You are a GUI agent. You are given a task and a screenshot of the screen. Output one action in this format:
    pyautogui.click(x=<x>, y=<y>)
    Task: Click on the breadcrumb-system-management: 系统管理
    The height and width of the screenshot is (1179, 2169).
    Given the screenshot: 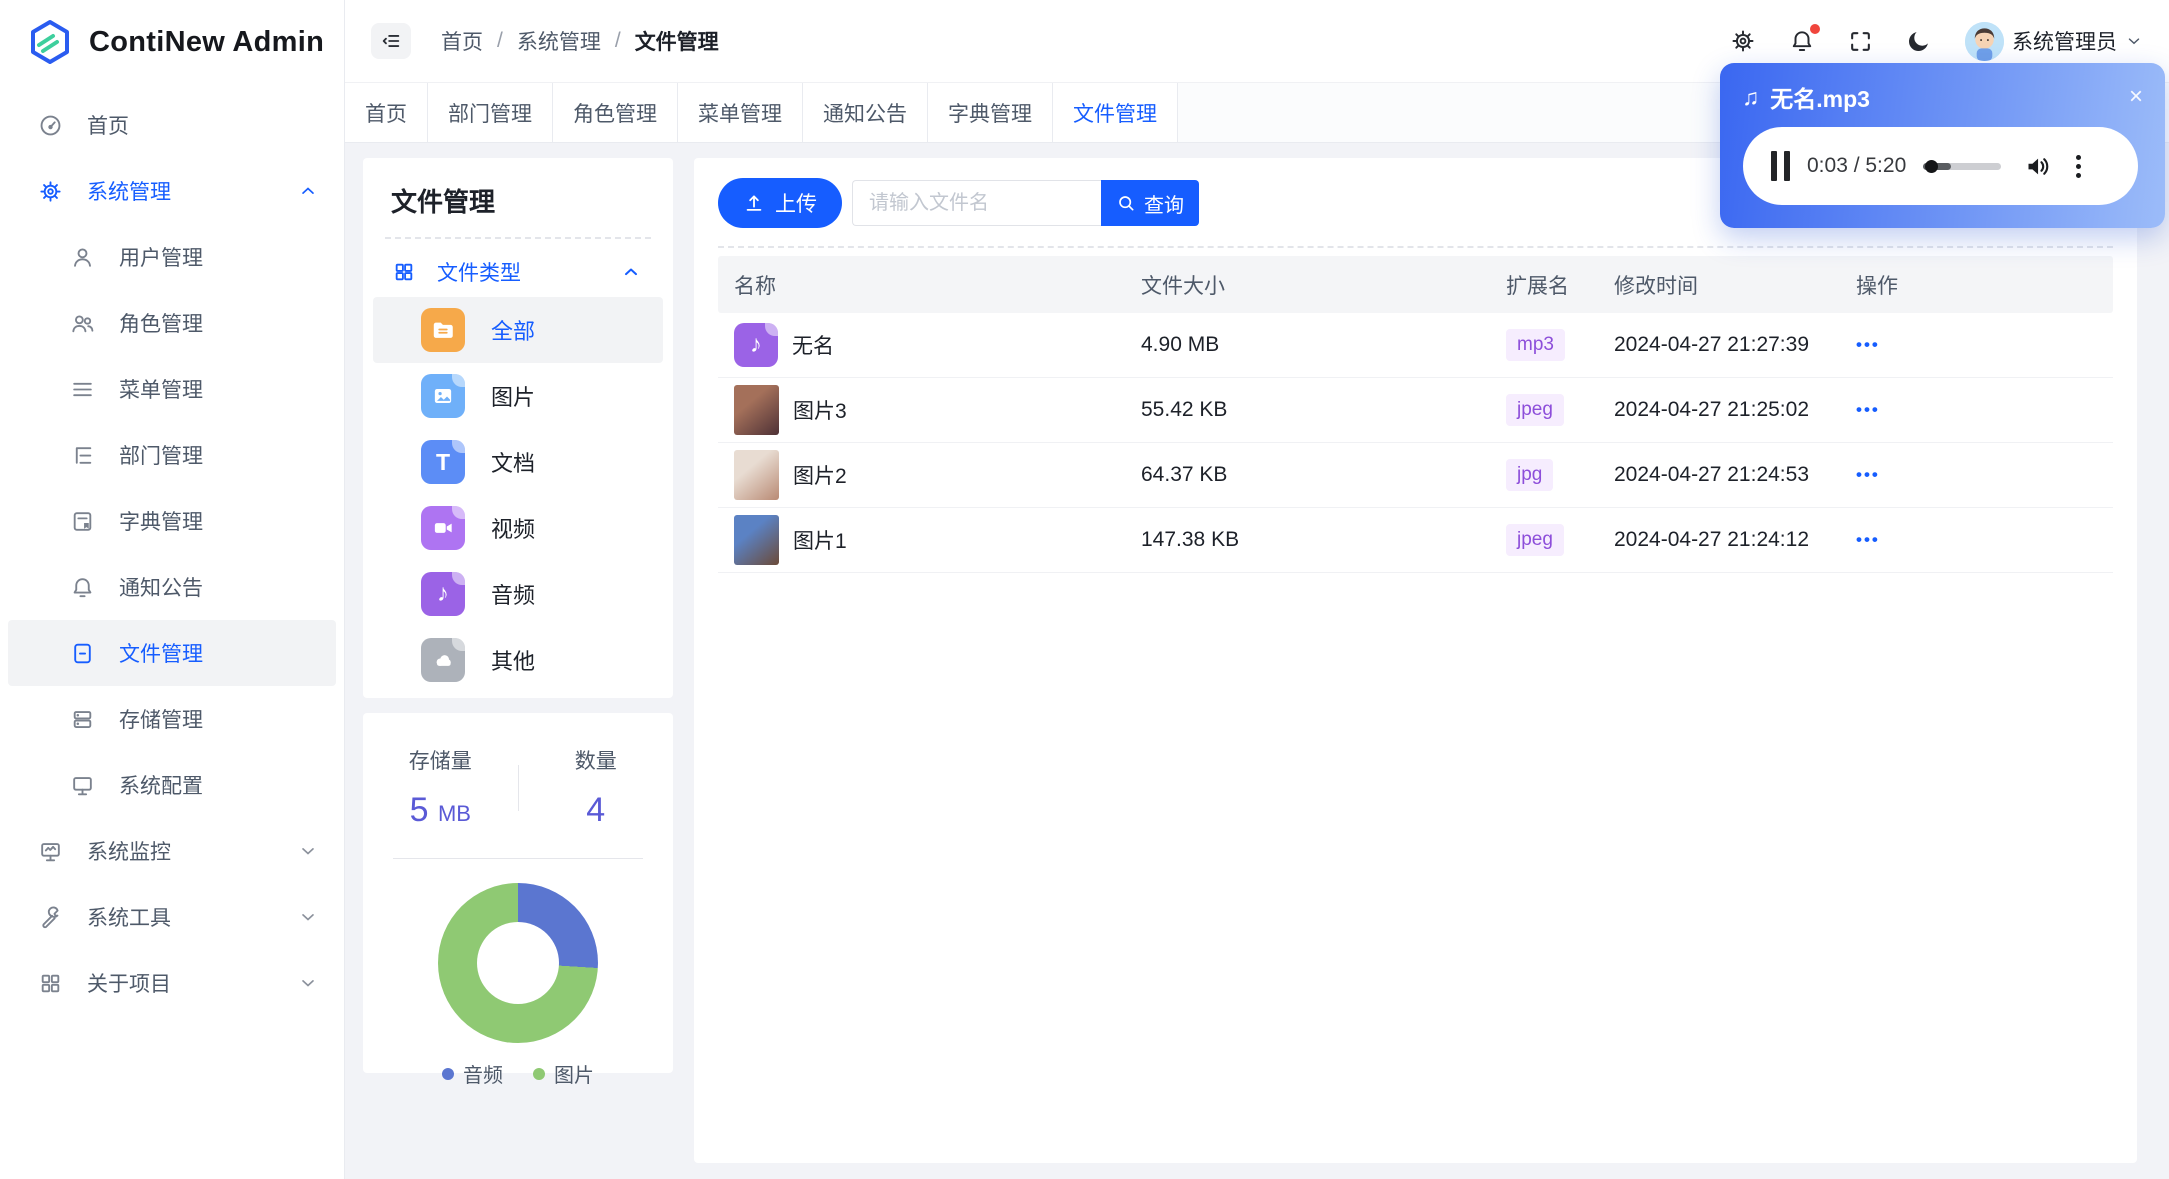 What is the action you would take?
    pyautogui.click(x=559, y=41)
    